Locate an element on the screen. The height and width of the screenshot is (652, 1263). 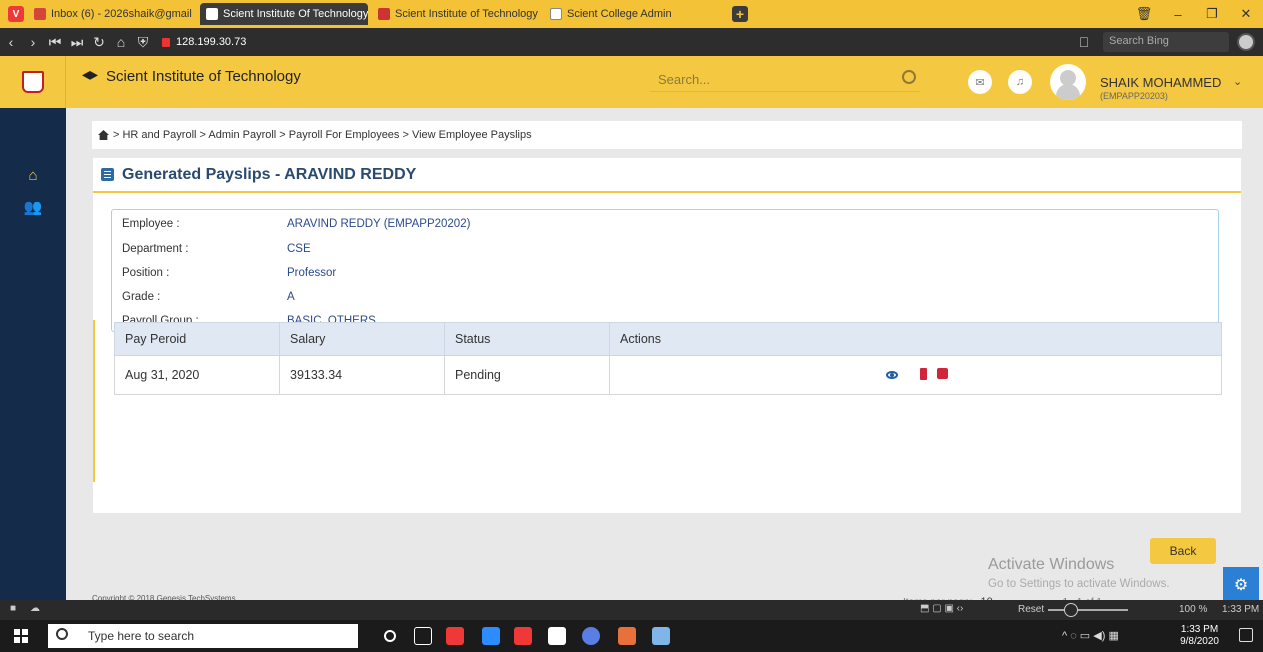
home-icon: ⌂ is located at coordinates (121, 42).